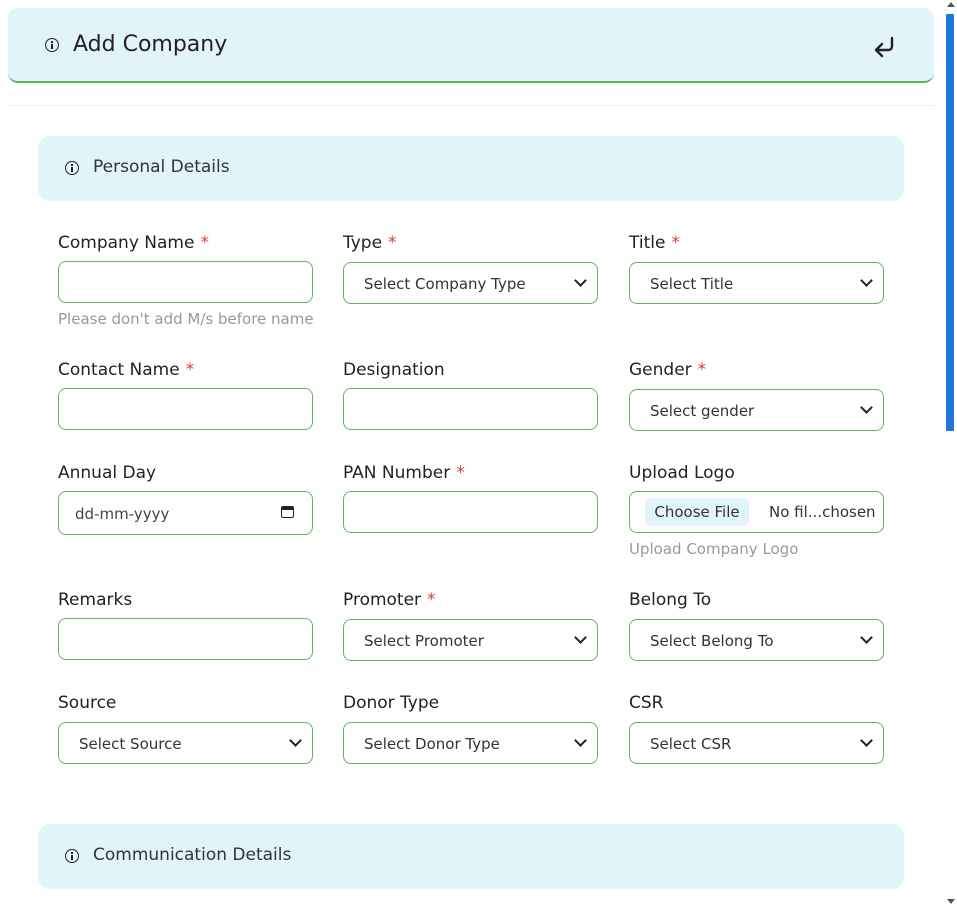  I want to click on section-title: Communication Details, so click(192, 855).